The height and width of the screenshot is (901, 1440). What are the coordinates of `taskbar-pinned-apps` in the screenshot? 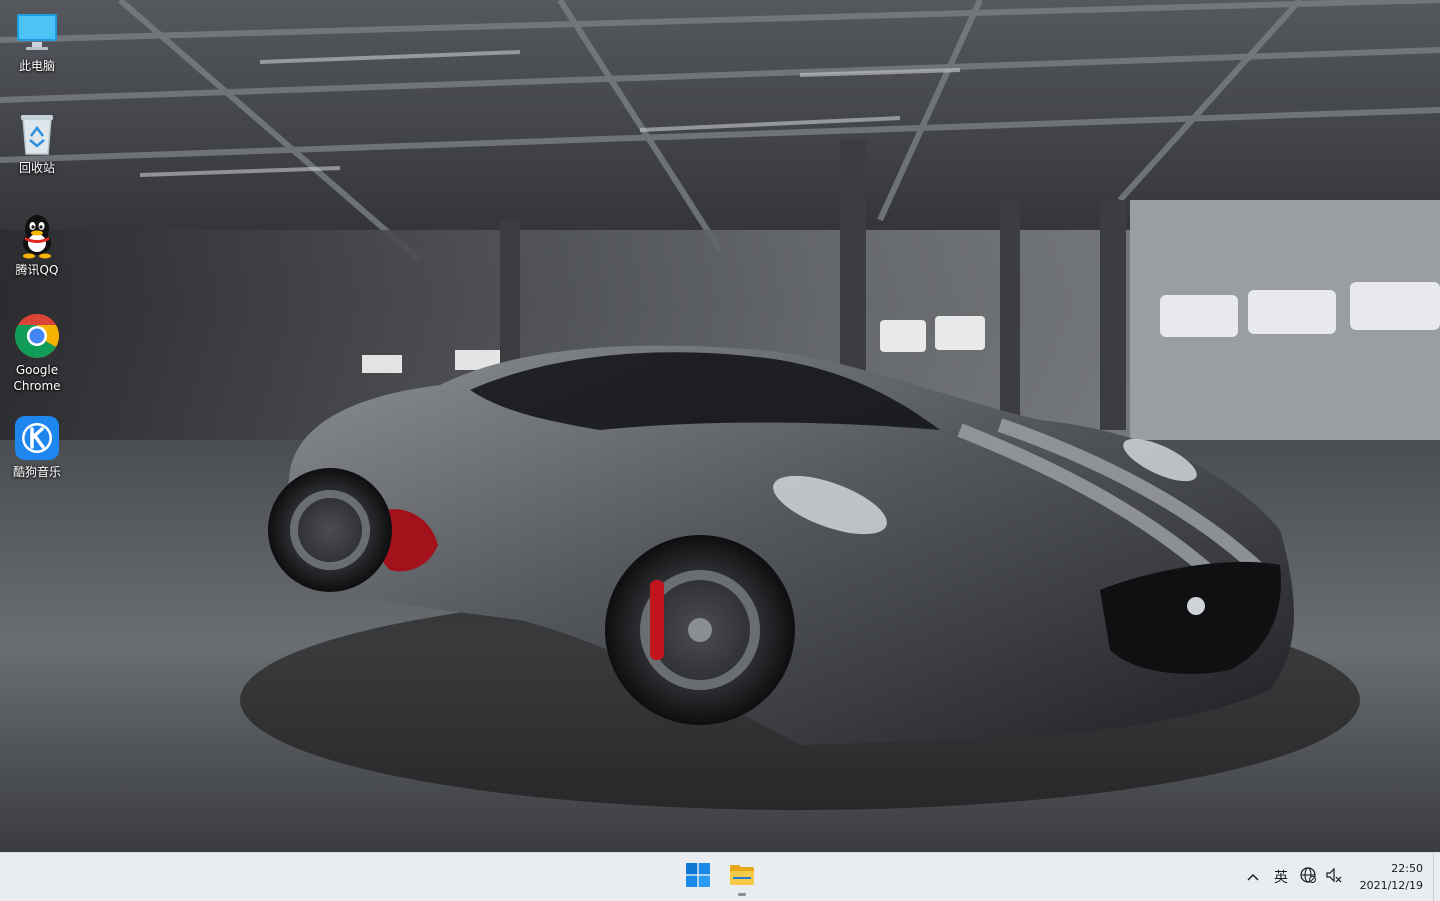 It's located at (720, 877).